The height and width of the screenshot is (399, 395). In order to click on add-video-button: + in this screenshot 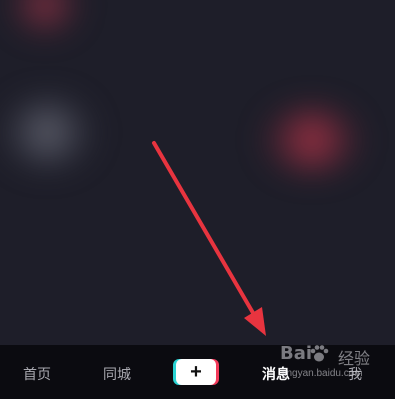, I will do `click(196, 372)`.